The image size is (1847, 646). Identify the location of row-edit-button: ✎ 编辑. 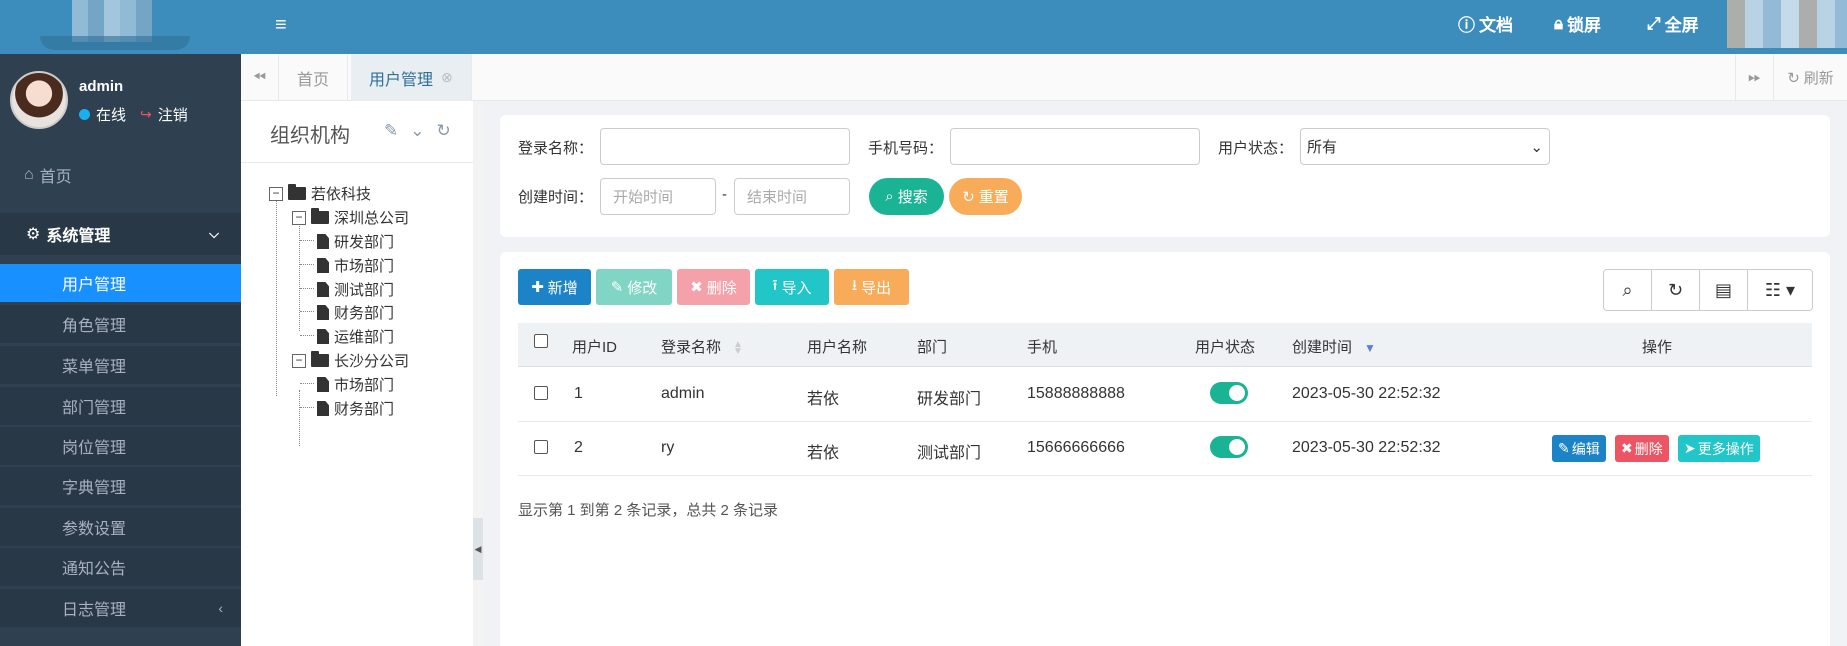
(1579, 448).